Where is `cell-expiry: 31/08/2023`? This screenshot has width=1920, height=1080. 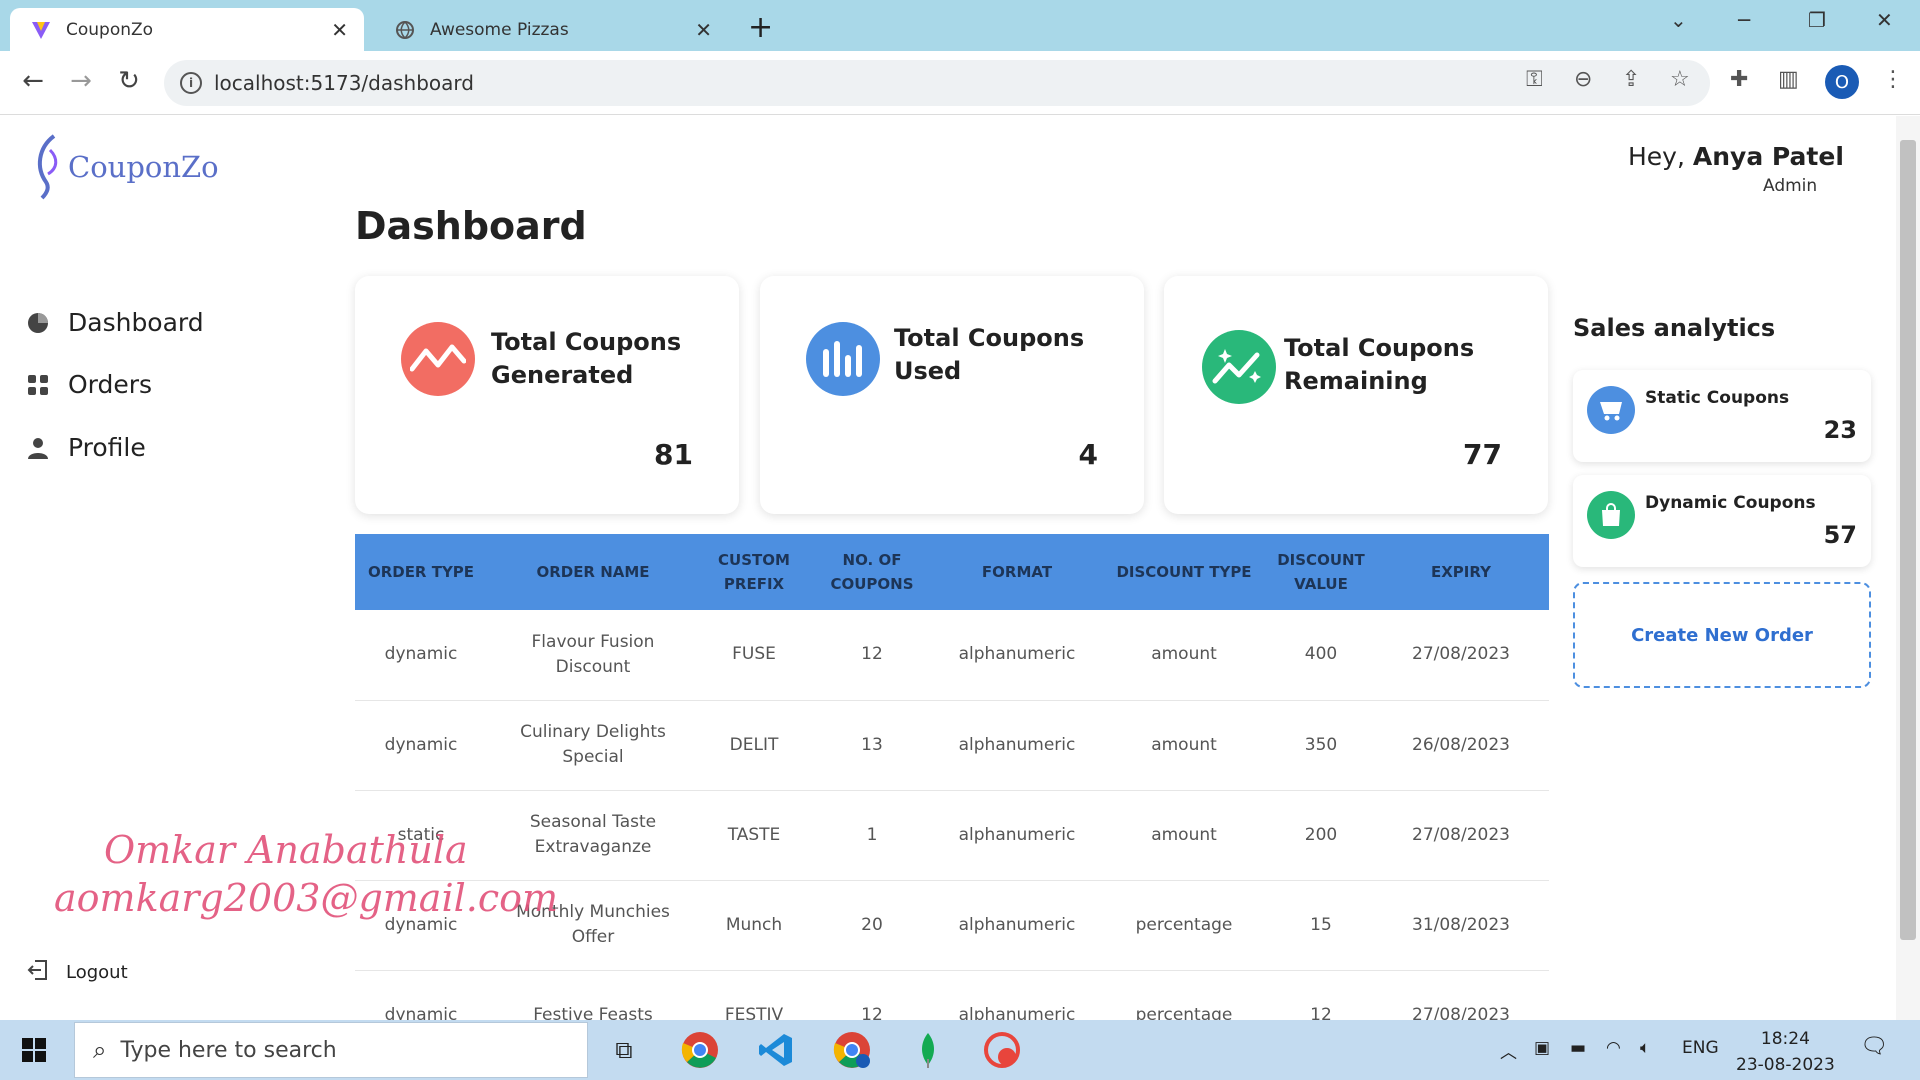
cell-expiry: 31/08/2023 is located at coordinates (1461, 925).